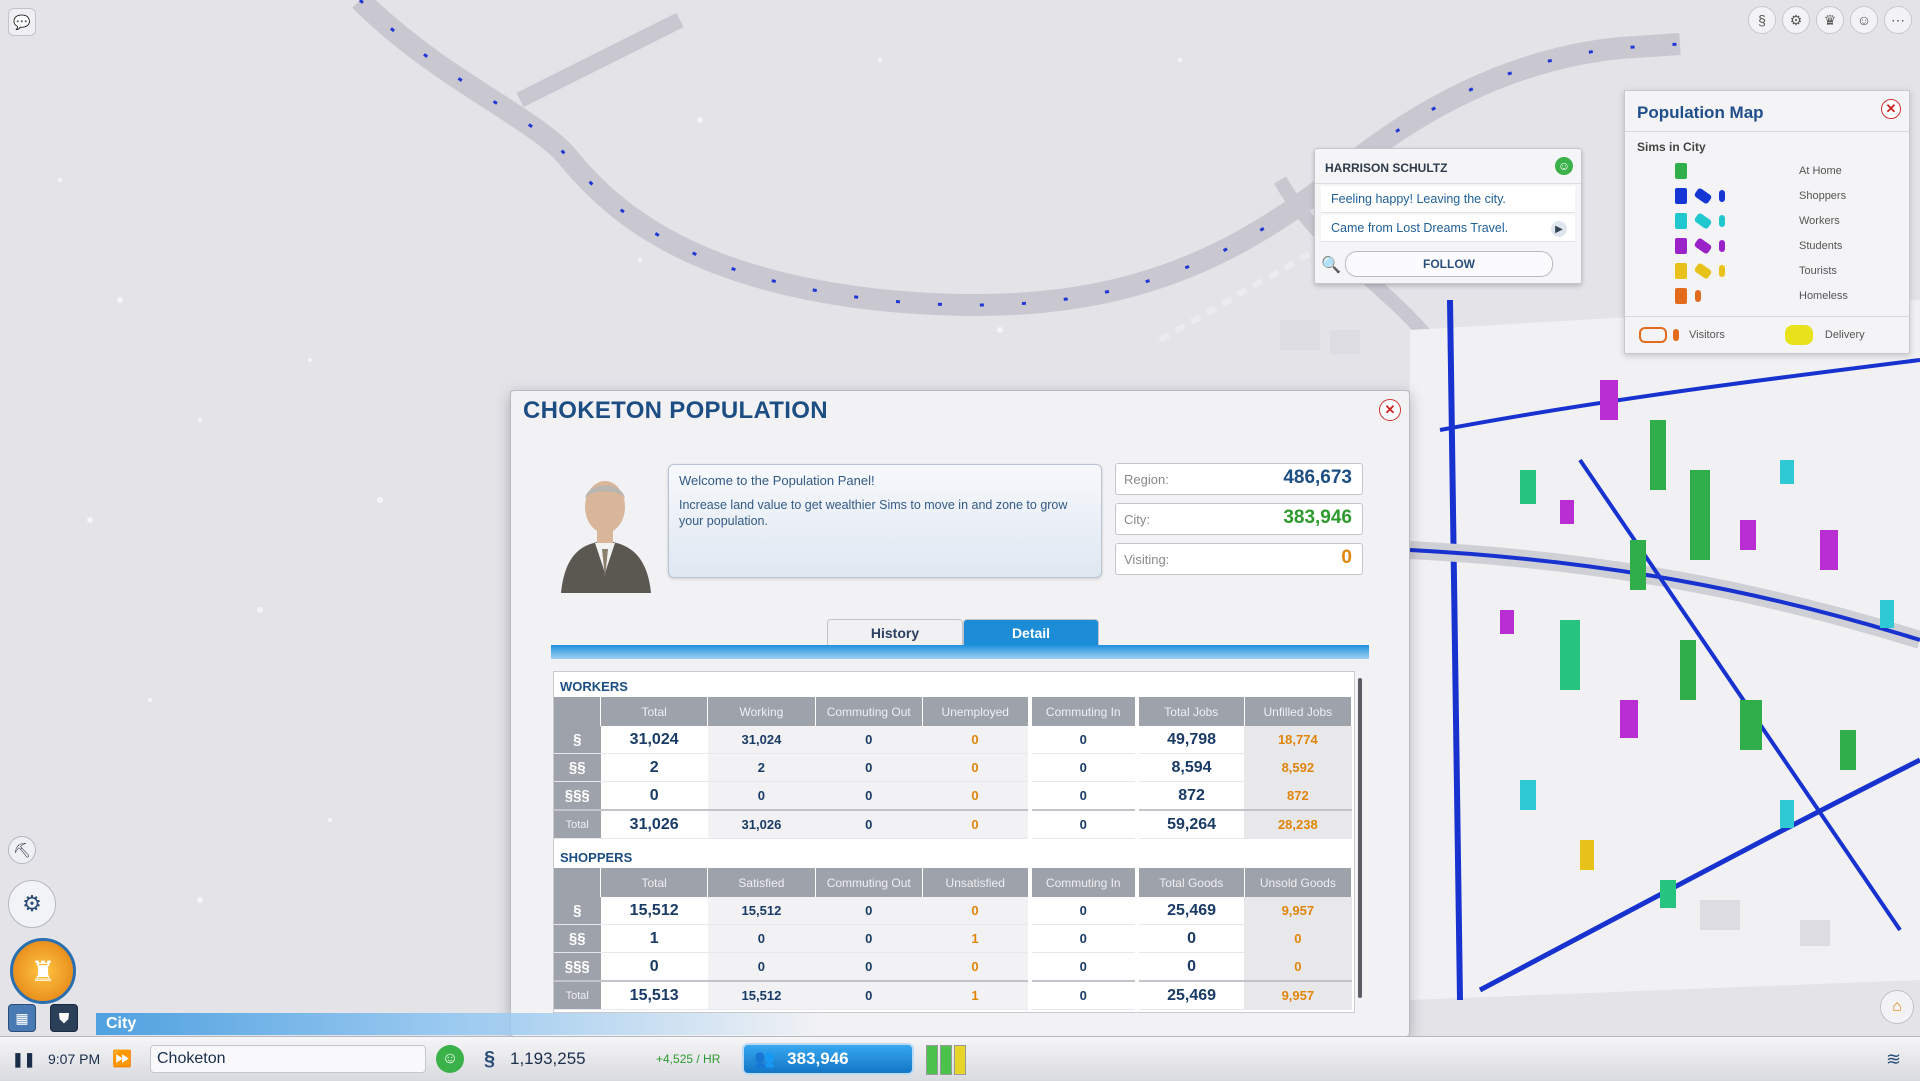 The width and height of the screenshot is (1920, 1081). What do you see at coordinates (869, 882) in the screenshot?
I see `column-header: Commuting Out` at bounding box center [869, 882].